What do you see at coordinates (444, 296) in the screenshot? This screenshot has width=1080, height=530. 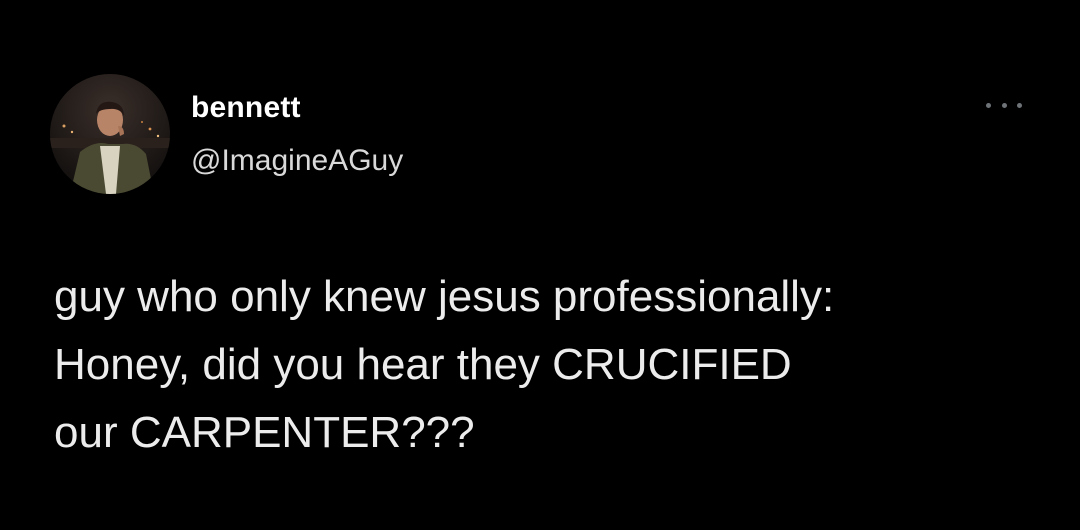 I see `tweet-text-line: guy who only knew jesus professionally:` at bounding box center [444, 296].